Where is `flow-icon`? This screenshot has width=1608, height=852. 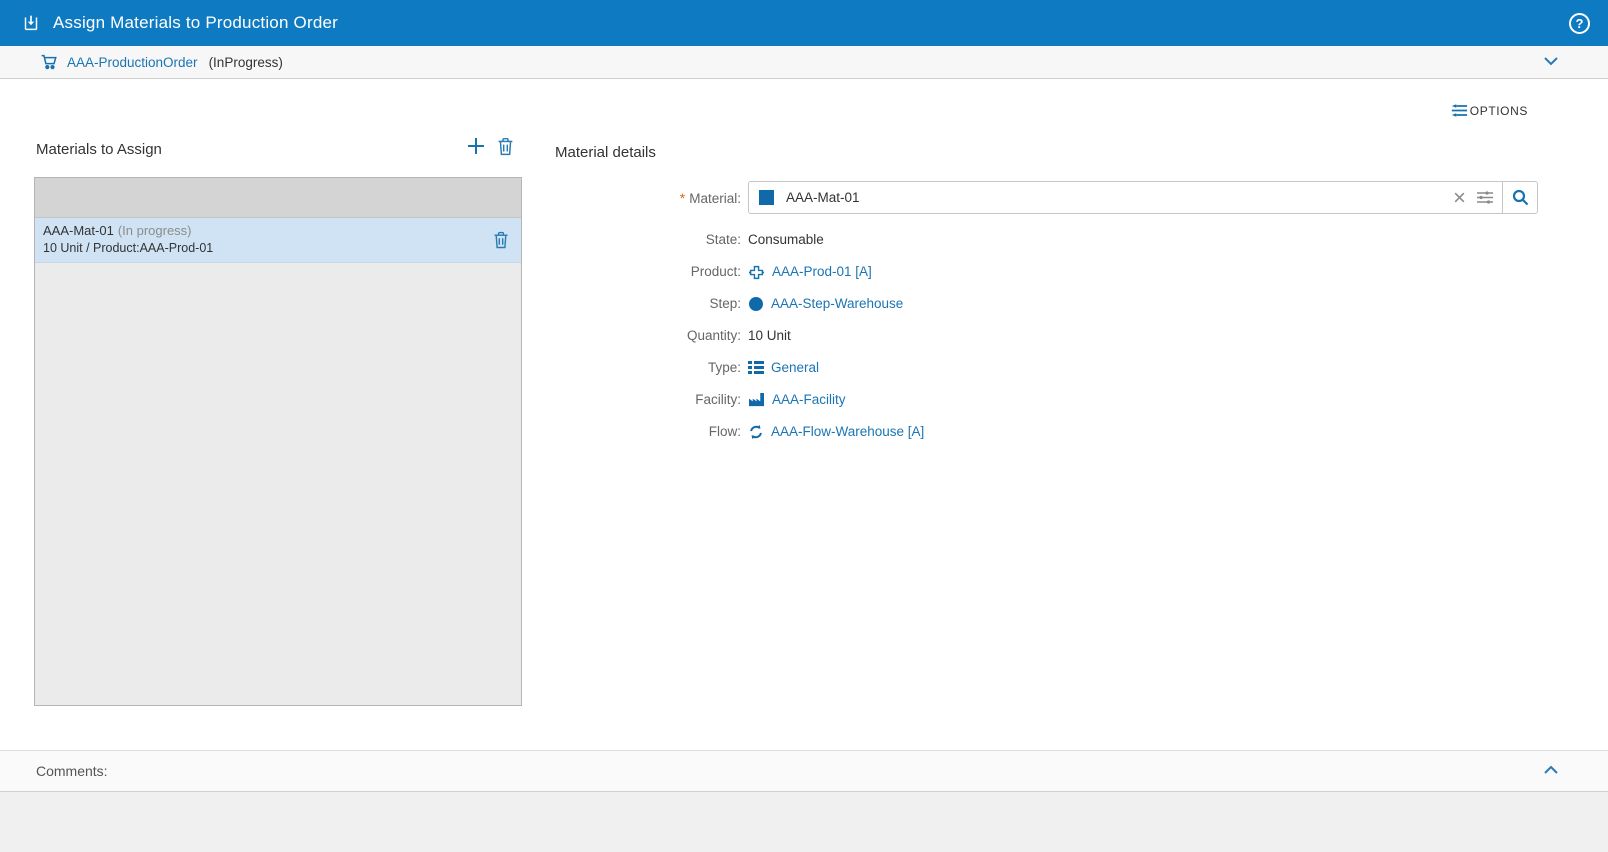
flow-icon is located at coordinates (756, 432).